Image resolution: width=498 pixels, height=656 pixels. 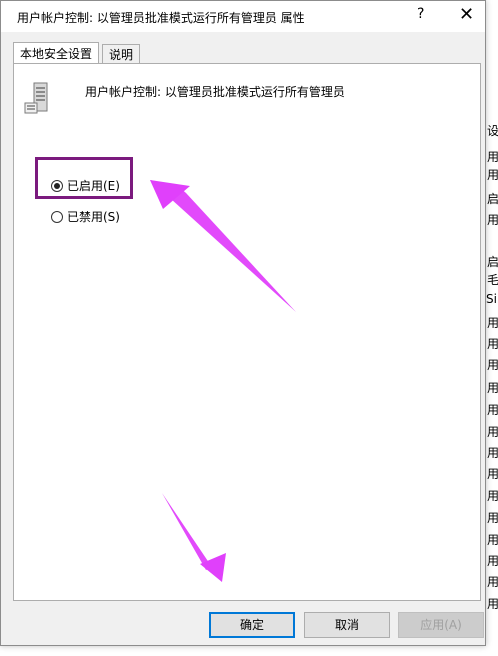 I want to click on server-icon, so click(x=36, y=98).